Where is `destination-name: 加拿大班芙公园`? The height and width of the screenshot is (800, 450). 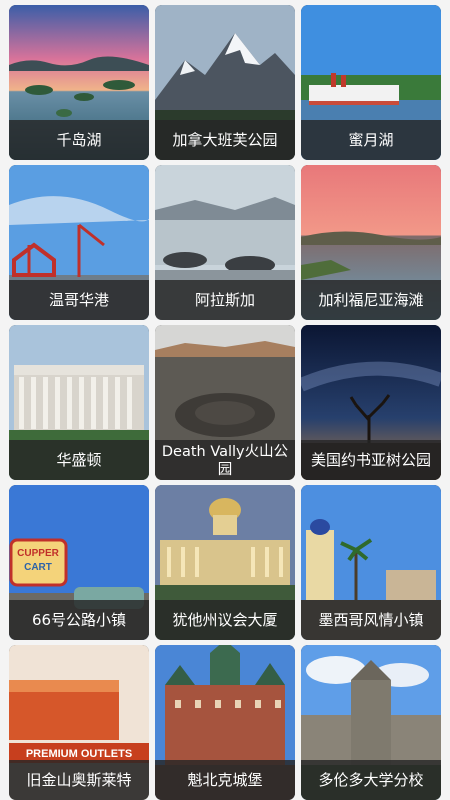
destination-name: 加拿大班芙公园 is located at coordinates (225, 140).